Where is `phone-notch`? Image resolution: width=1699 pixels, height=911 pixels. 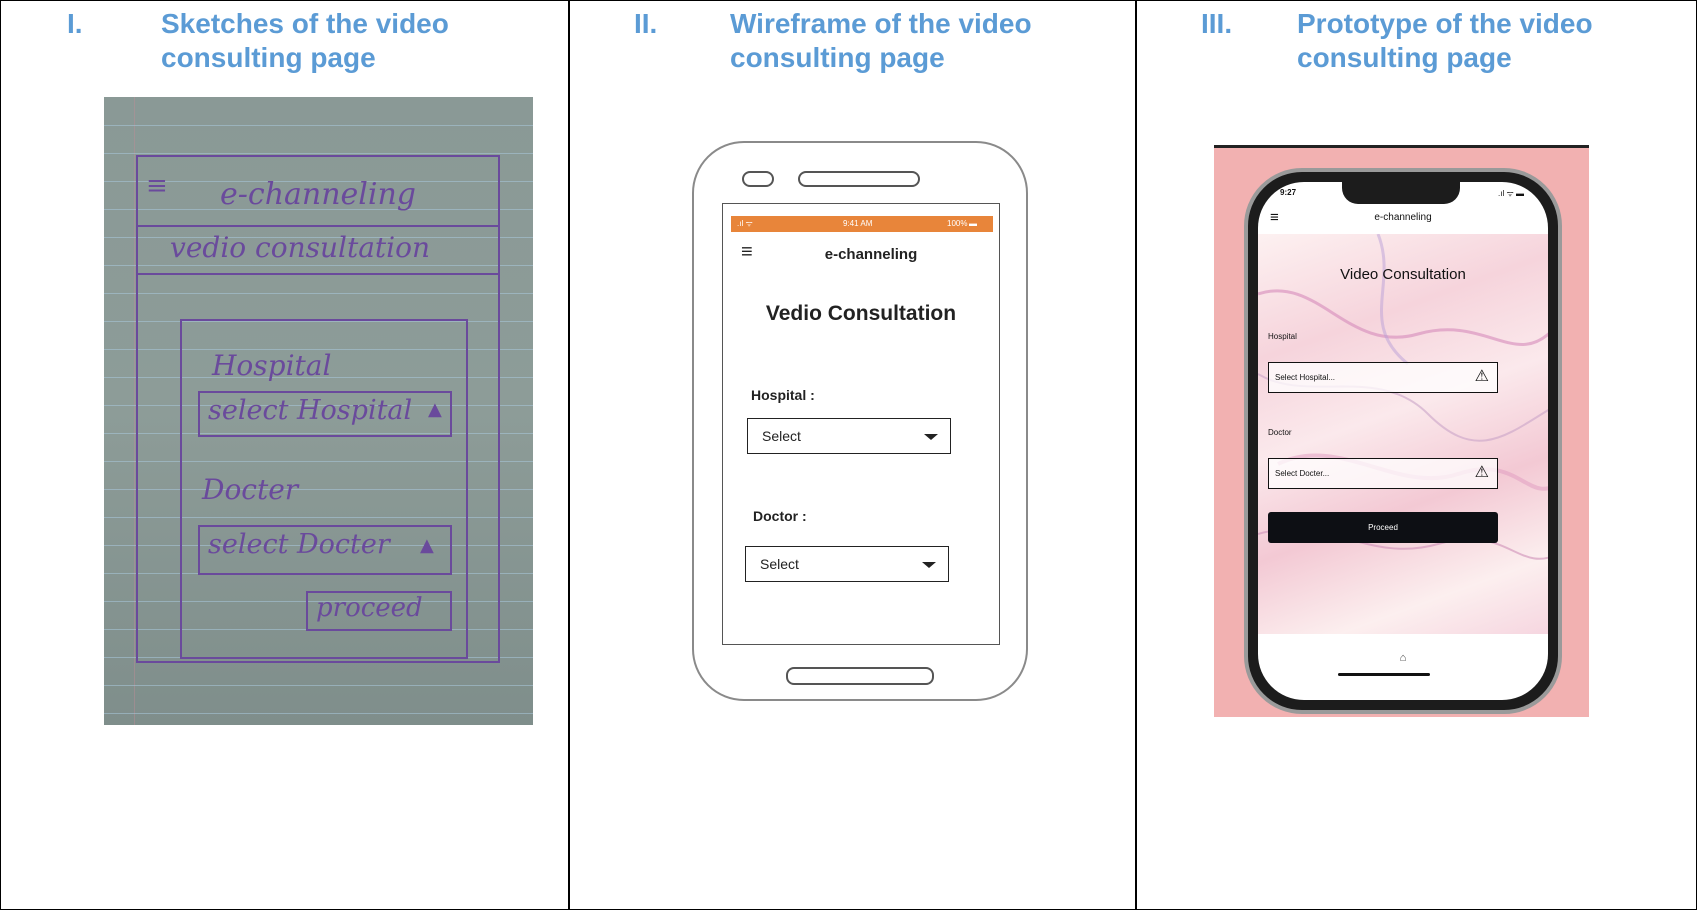
phone-notch is located at coordinates (1401, 193).